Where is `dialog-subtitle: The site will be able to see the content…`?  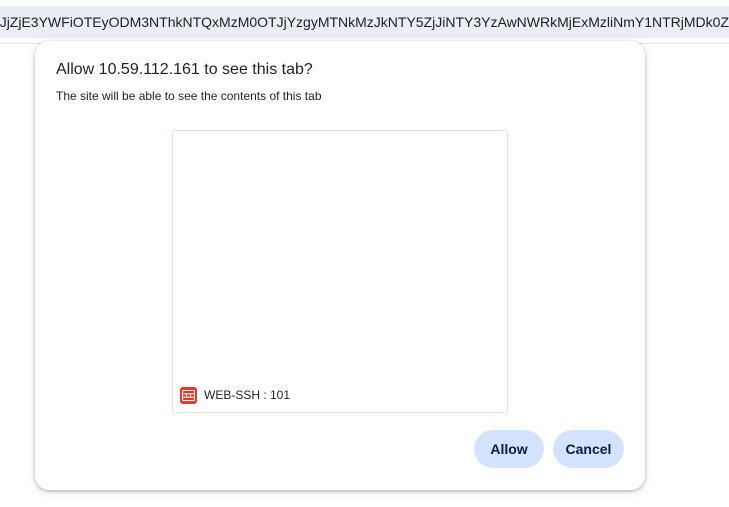
dialog-subtitle: The site will be able to see the content… is located at coordinates (189, 96).